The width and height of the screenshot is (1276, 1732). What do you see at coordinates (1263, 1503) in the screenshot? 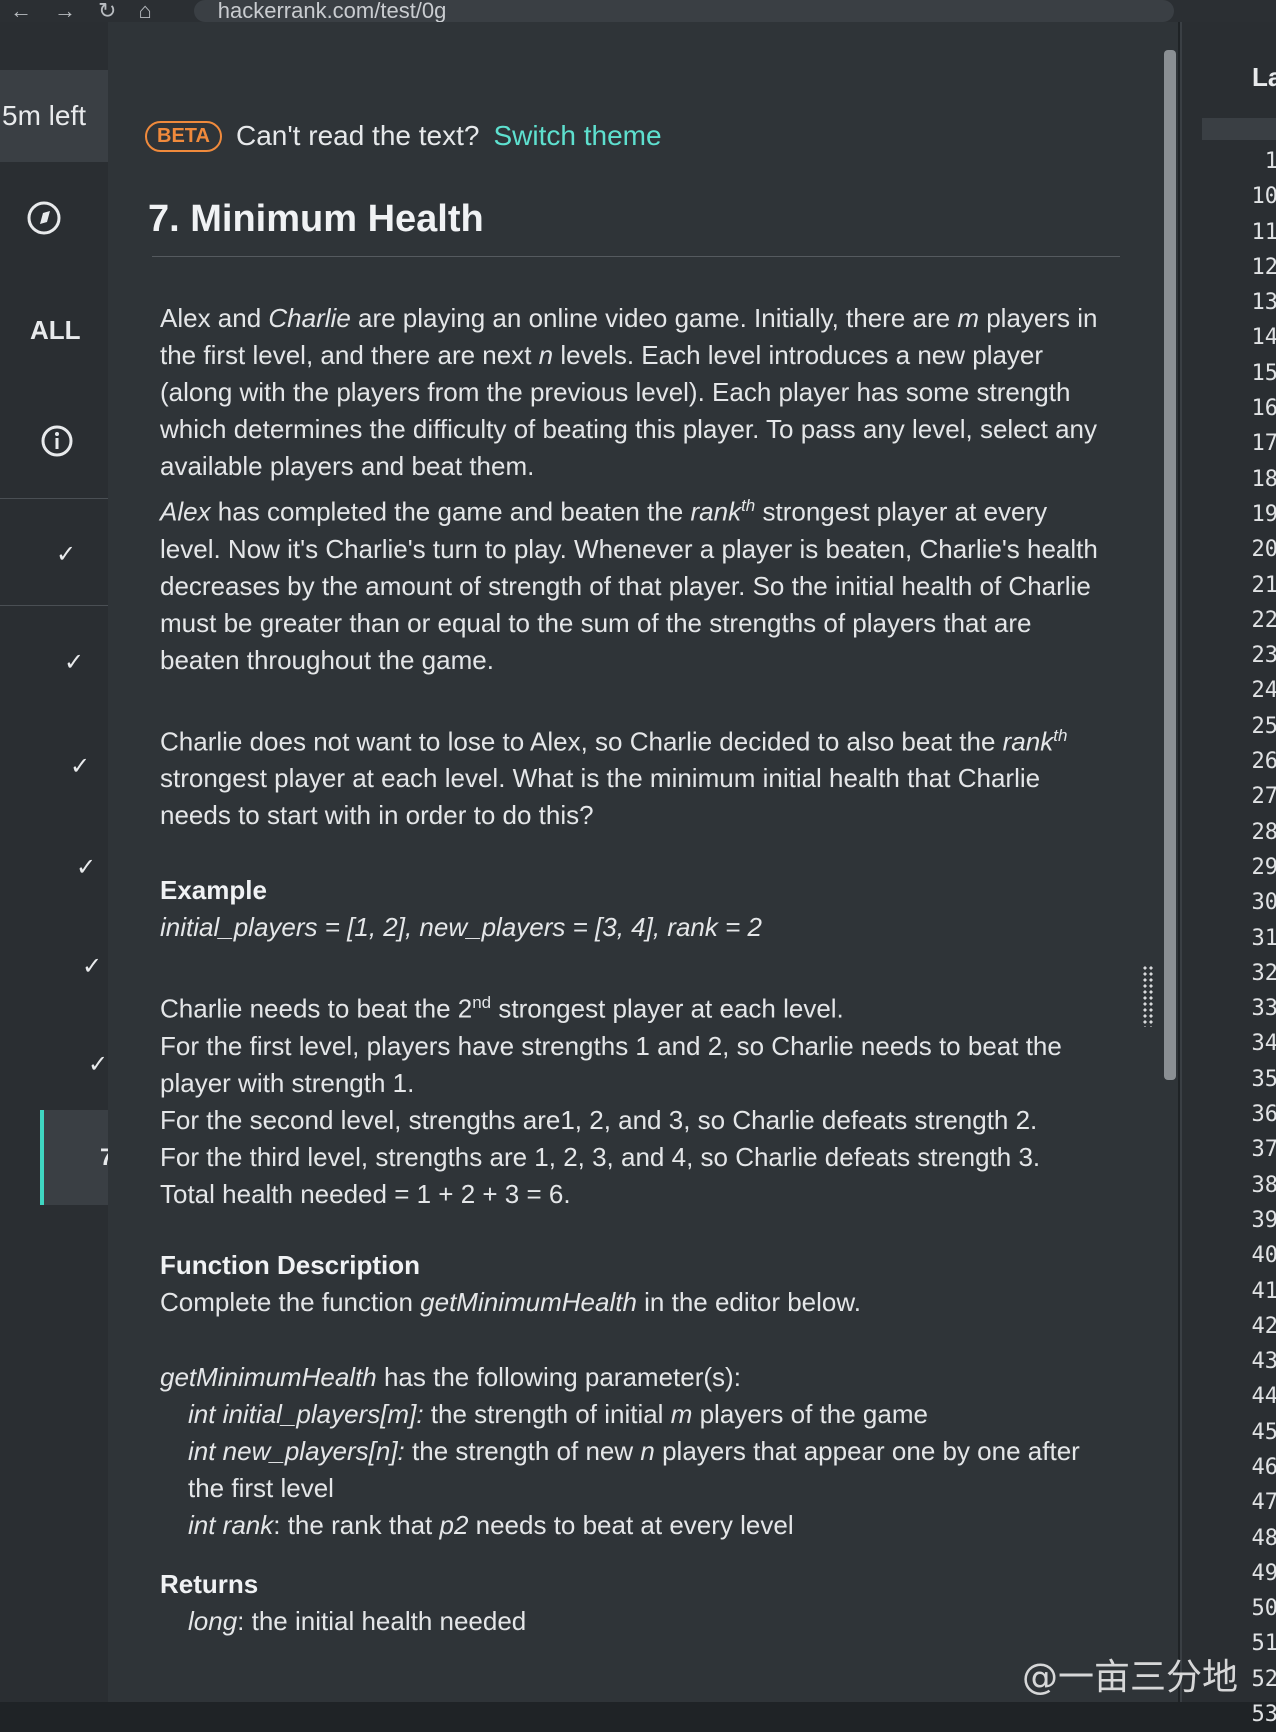
I see `line-number: 47` at bounding box center [1263, 1503].